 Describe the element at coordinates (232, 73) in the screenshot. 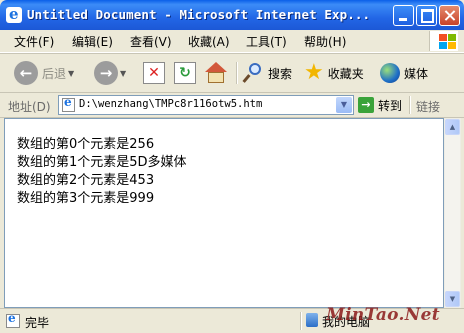

I see `standard-toolbar: ← 后退 ▼ → ▼ ✕ ↻ 搜索 ★ 收藏夹 媒体` at that location.